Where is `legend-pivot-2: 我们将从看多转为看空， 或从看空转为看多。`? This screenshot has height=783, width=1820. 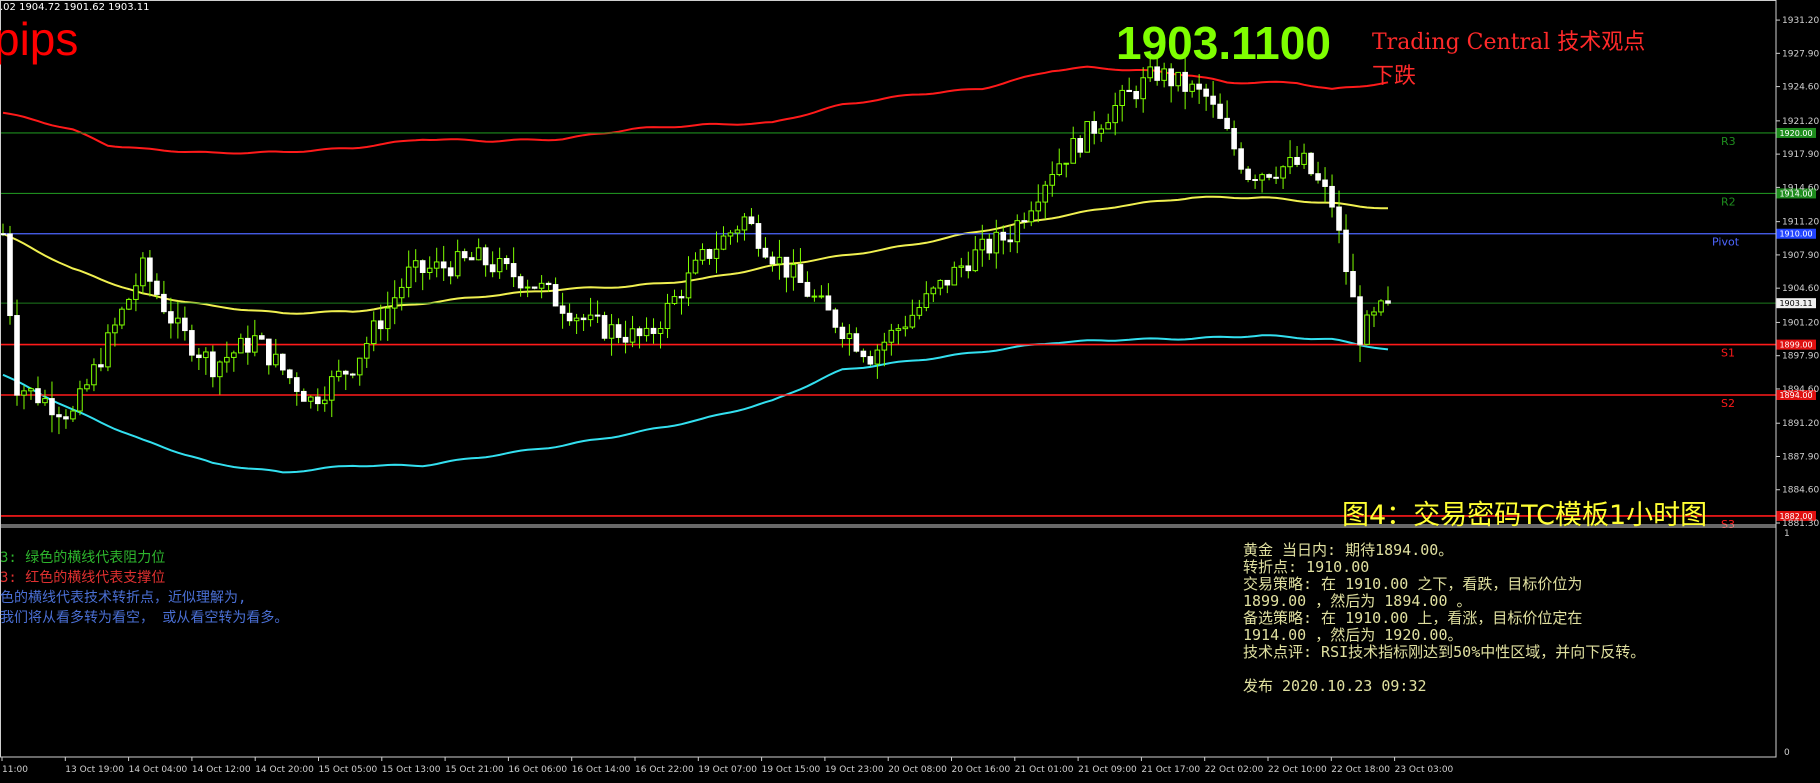
legend-pivot-2: 我们将从看多转为看空， 或从看空转为看多。 is located at coordinates (144, 618).